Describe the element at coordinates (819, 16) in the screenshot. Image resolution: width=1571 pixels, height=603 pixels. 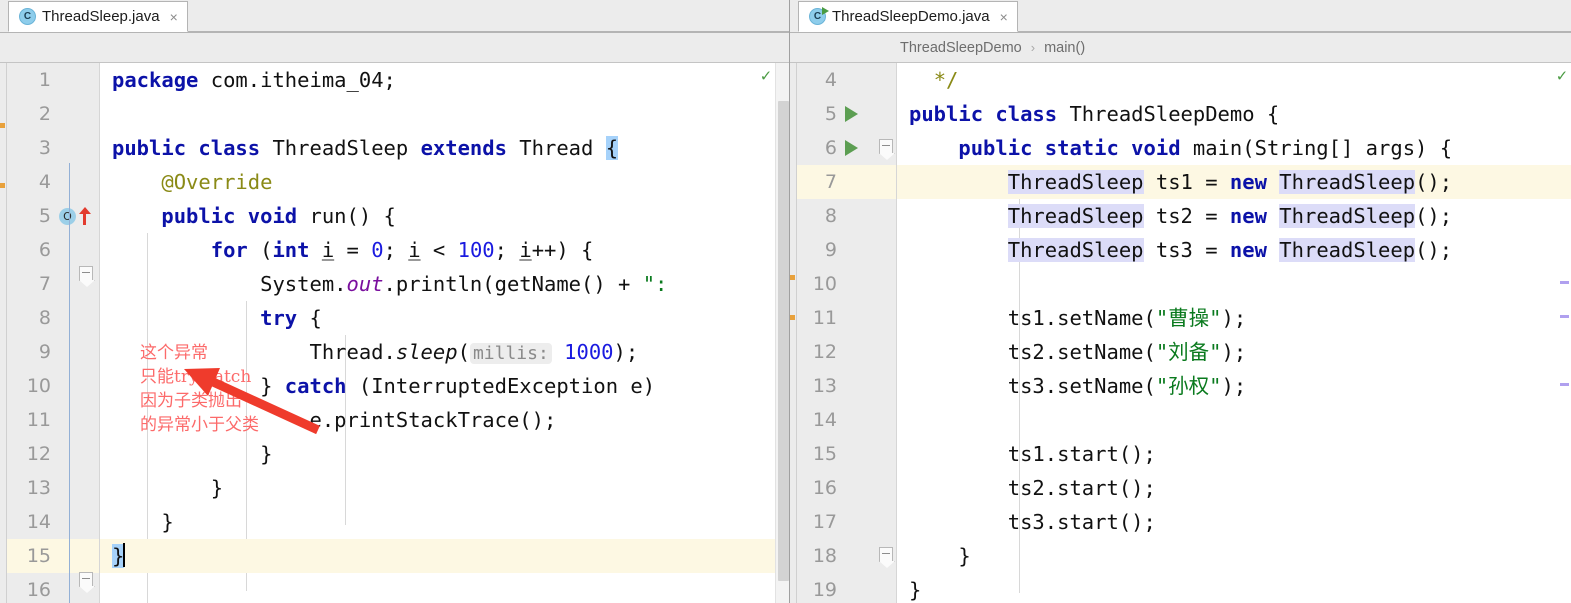
I see `java-runnable-class-icon: C` at that location.